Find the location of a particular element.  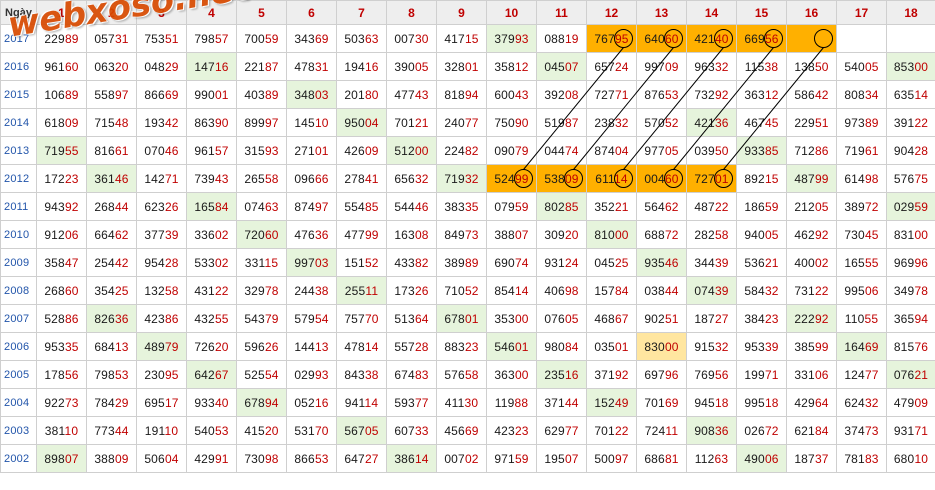

result-cell: 50097 is located at coordinates (611, 458).